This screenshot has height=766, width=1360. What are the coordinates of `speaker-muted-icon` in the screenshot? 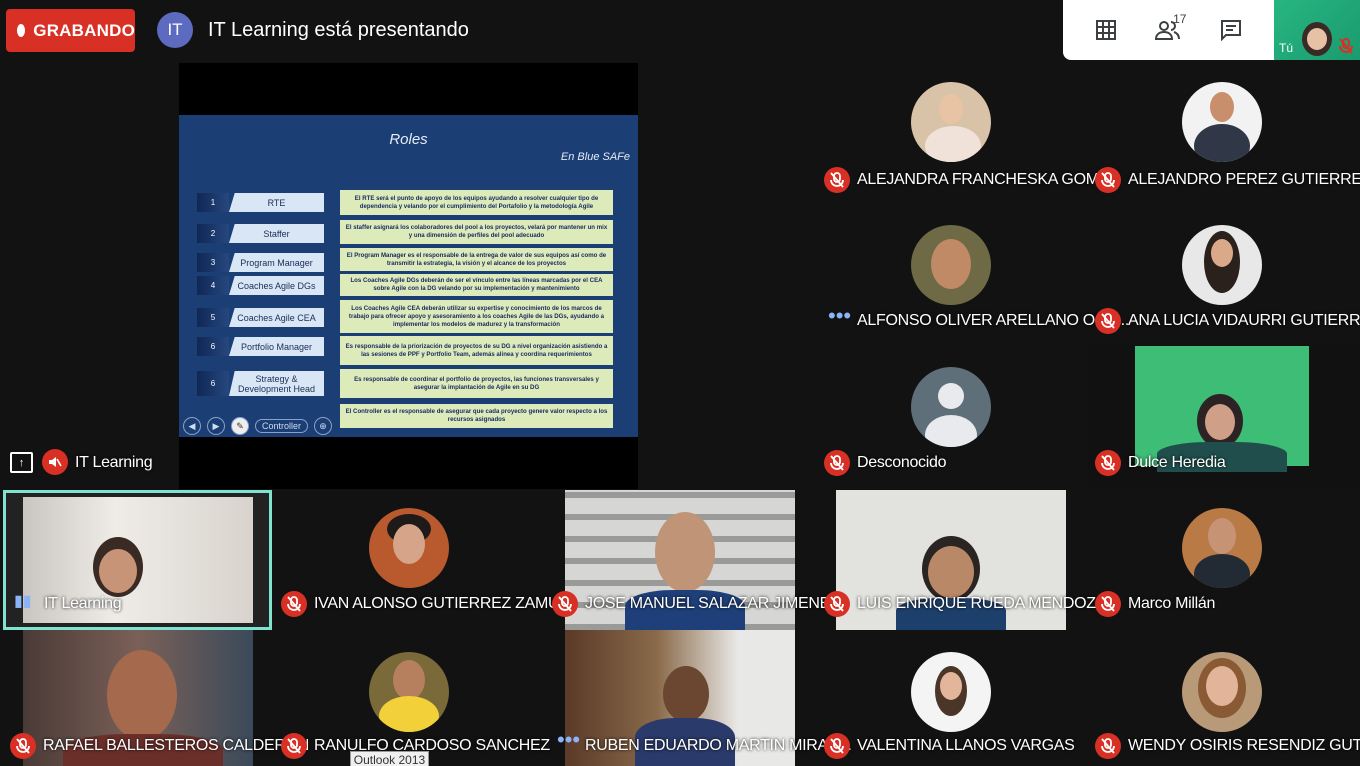 It's located at (55, 462).